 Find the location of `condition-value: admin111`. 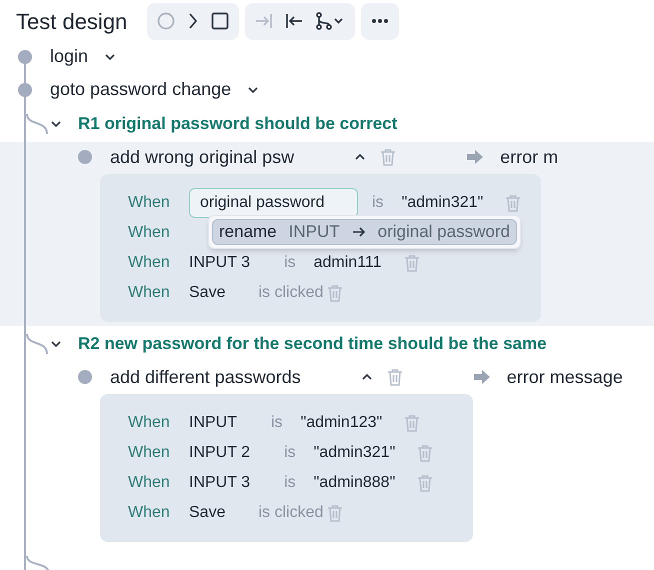

condition-value: admin111 is located at coordinates (348, 263).